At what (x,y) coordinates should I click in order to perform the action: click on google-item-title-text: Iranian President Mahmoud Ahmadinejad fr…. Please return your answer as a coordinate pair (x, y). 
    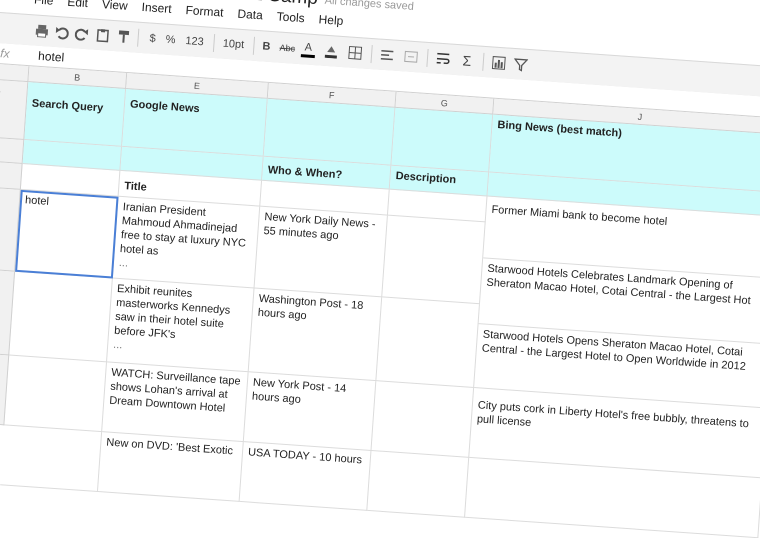
    Looking at the image, I should click on (183, 229).